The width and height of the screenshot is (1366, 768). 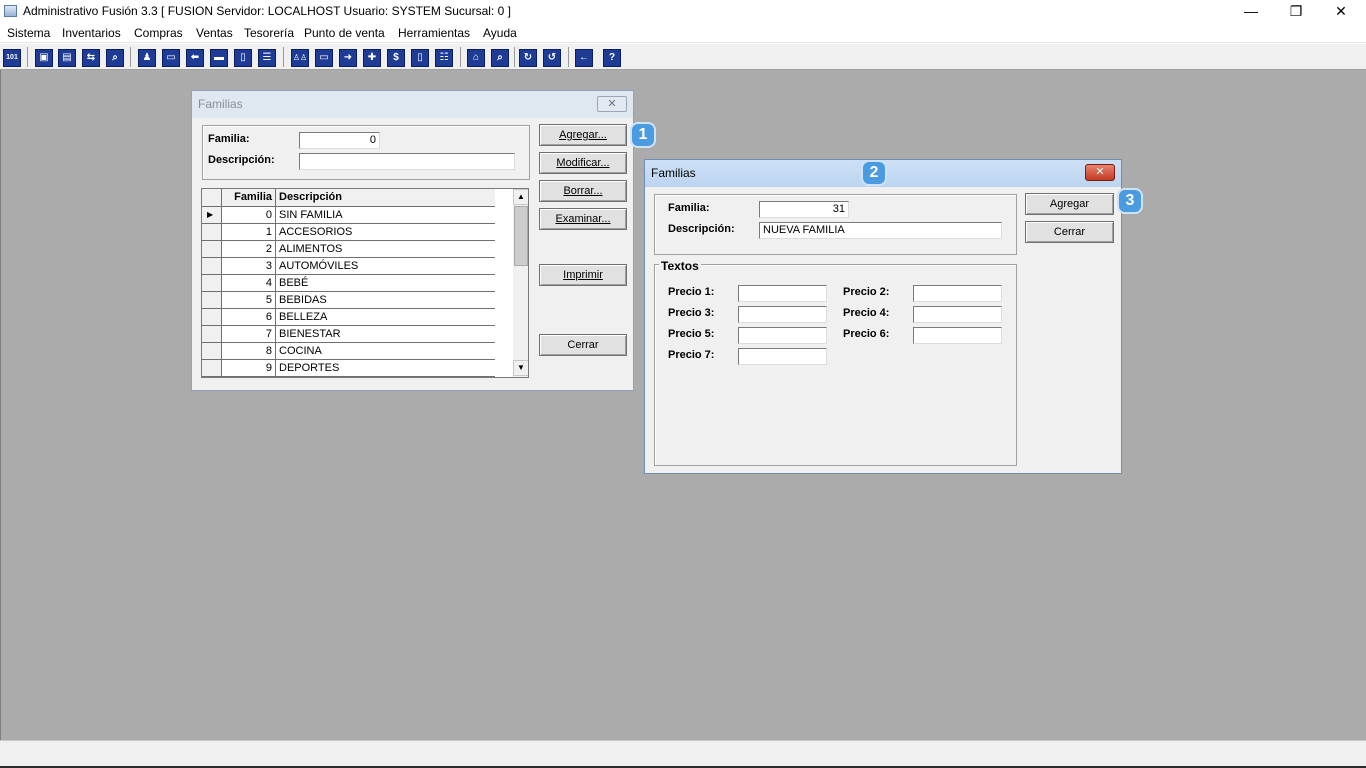 I want to click on descripcion-label: Descripción:, so click(x=241, y=160).